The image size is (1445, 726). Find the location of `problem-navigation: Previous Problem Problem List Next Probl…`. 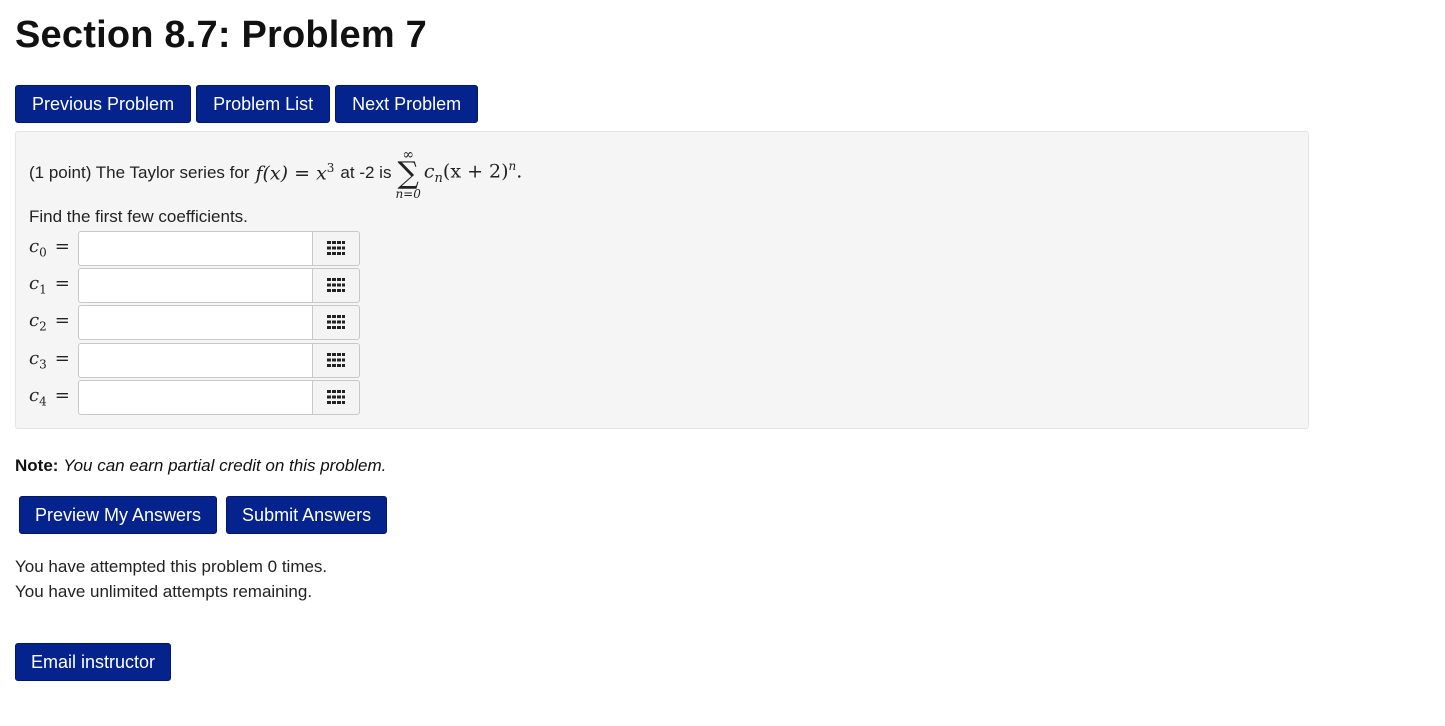

problem-navigation: Previous Problem Problem List Next Probl… is located at coordinates (247, 104).